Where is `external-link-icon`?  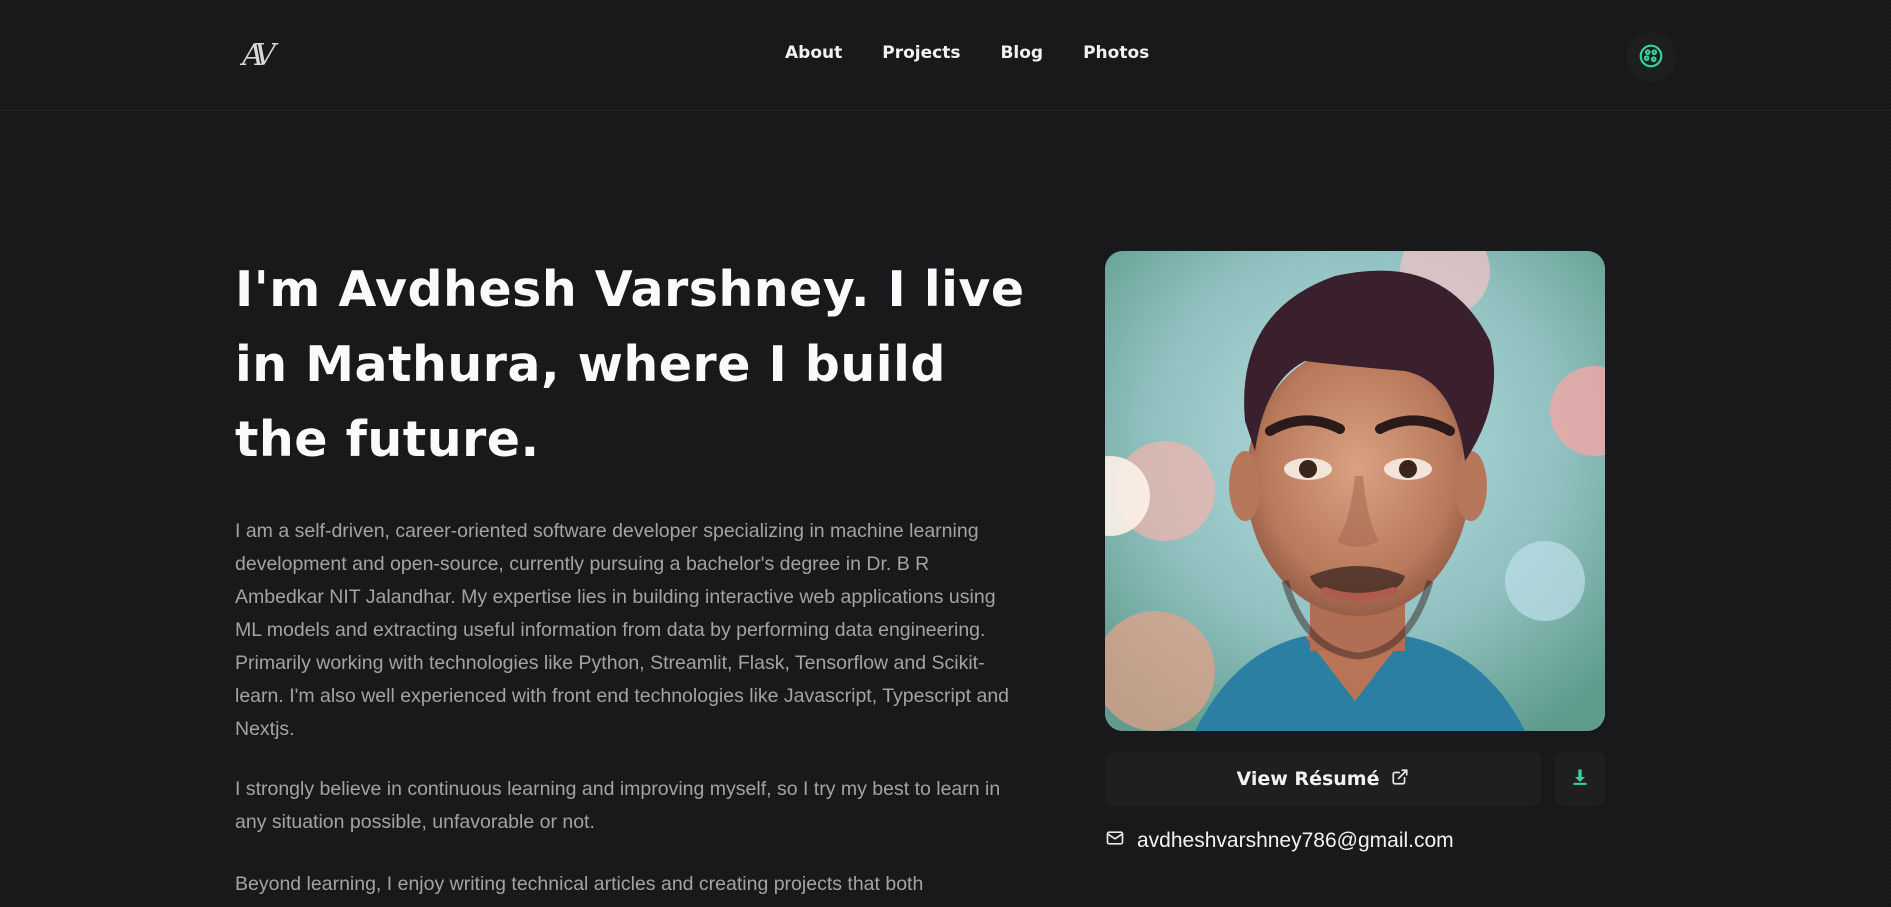 external-link-icon is located at coordinates (1400, 779).